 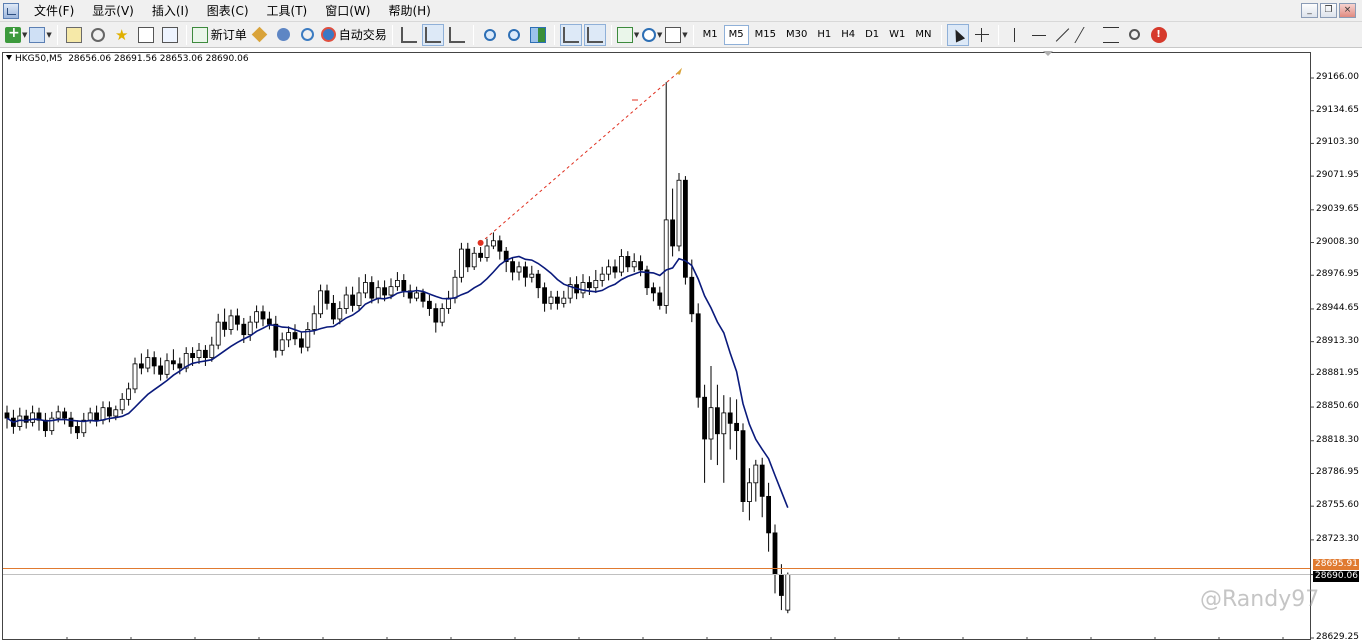 I want to click on timeframe-m5: M5, so click(x=736, y=34).